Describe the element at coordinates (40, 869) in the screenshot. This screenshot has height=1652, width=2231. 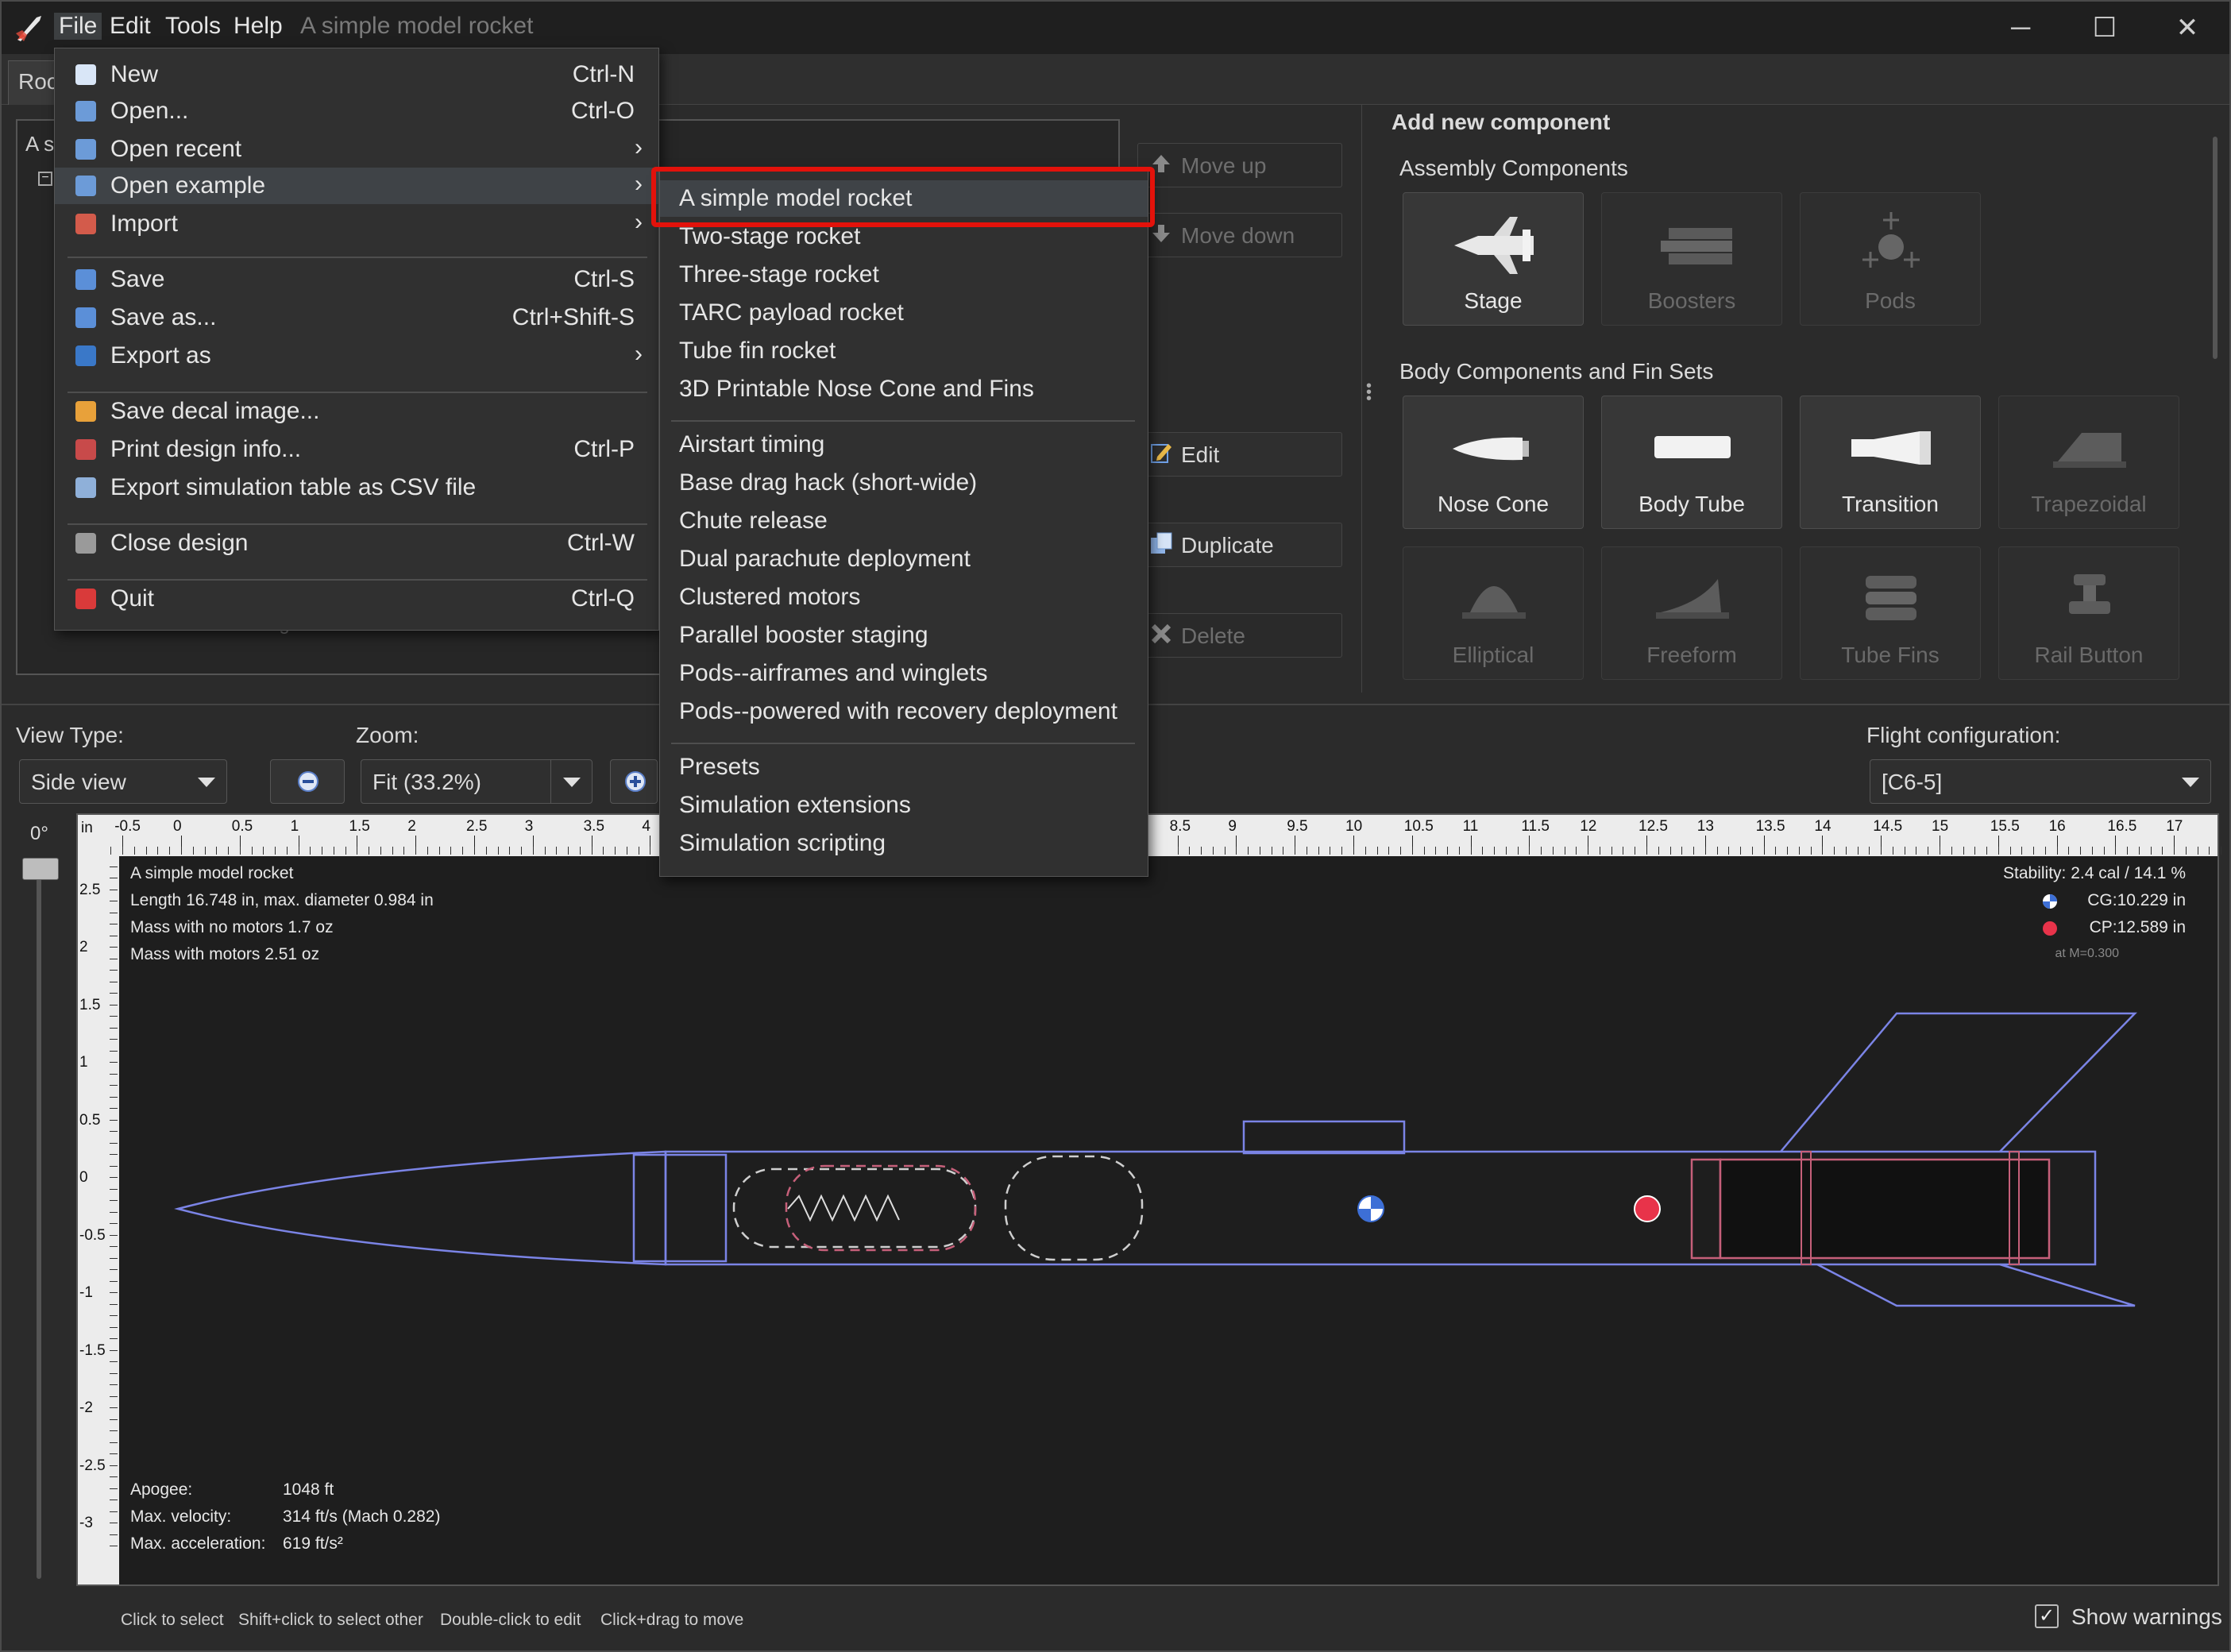
I see `rotation-slider-thumb` at that location.